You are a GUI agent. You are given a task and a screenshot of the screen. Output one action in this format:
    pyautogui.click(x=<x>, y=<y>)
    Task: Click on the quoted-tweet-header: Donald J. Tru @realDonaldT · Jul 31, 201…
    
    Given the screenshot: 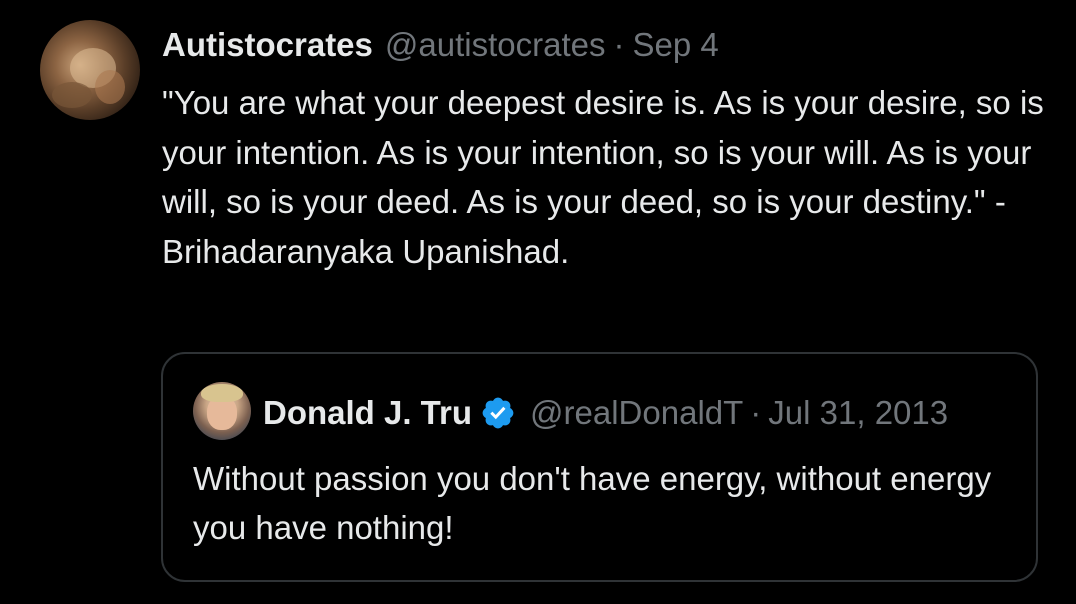 What is the action you would take?
    pyautogui.click(x=605, y=413)
    